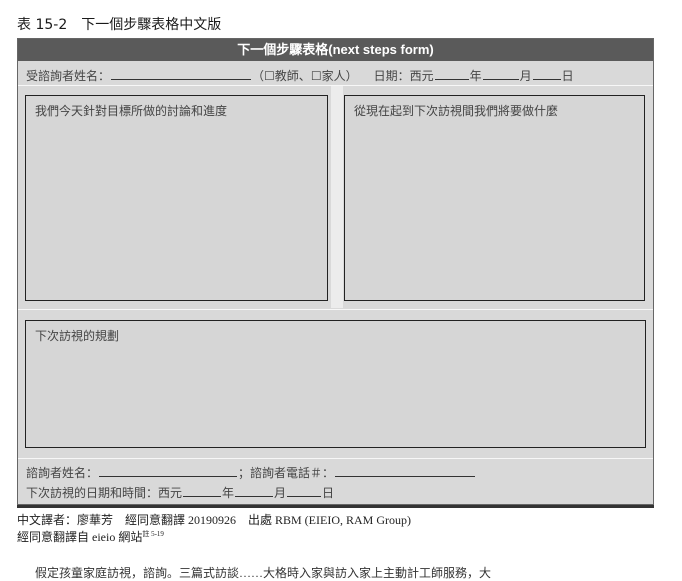 This screenshot has height=581, width=682. I want to click on date-year-label: 年, so click(475, 76).